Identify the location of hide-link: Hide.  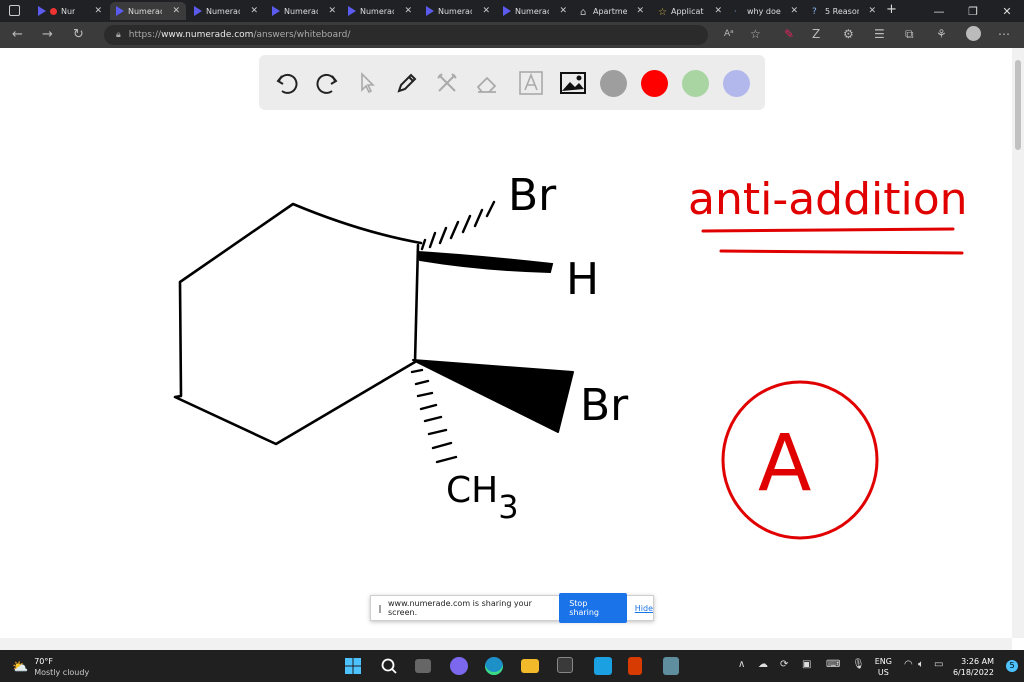
(644, 608).